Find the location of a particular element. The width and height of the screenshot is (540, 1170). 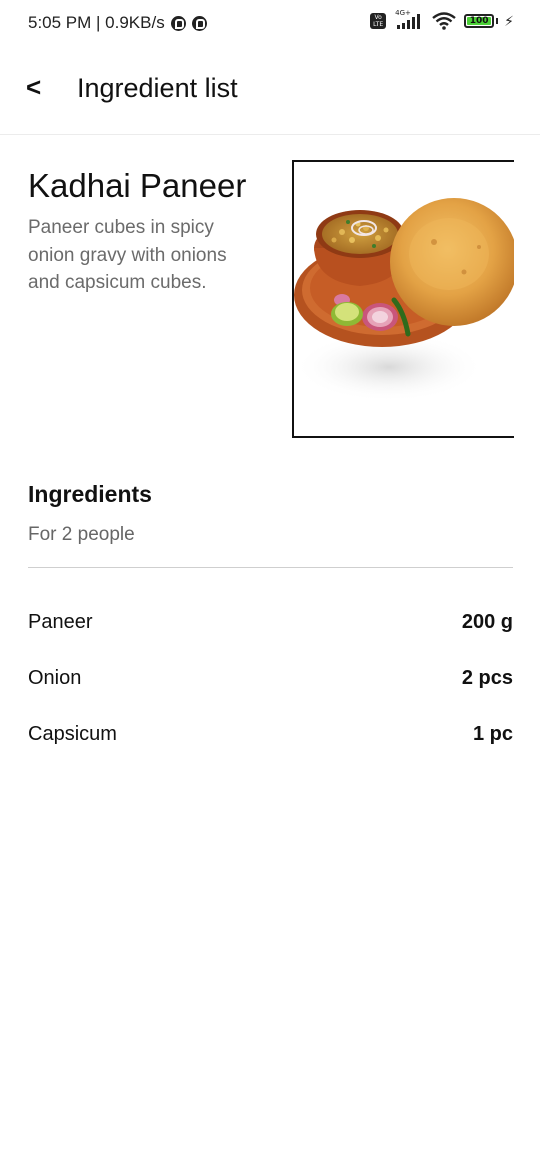

ingredient-name: Onion is located at coordinates (55, 678).